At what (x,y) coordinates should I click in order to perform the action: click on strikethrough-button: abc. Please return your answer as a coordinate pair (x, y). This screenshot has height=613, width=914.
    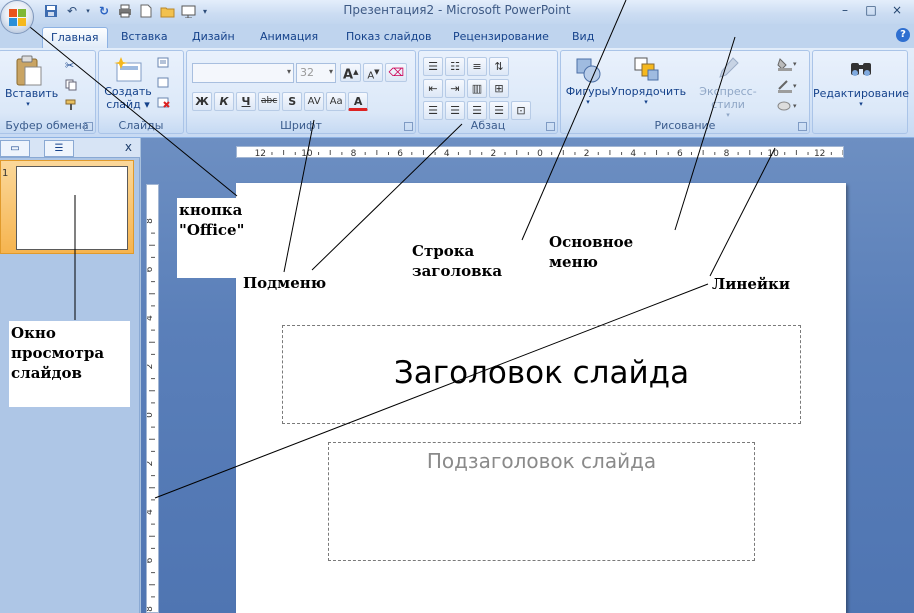
    Looking at the image, I should click on (269, 101).